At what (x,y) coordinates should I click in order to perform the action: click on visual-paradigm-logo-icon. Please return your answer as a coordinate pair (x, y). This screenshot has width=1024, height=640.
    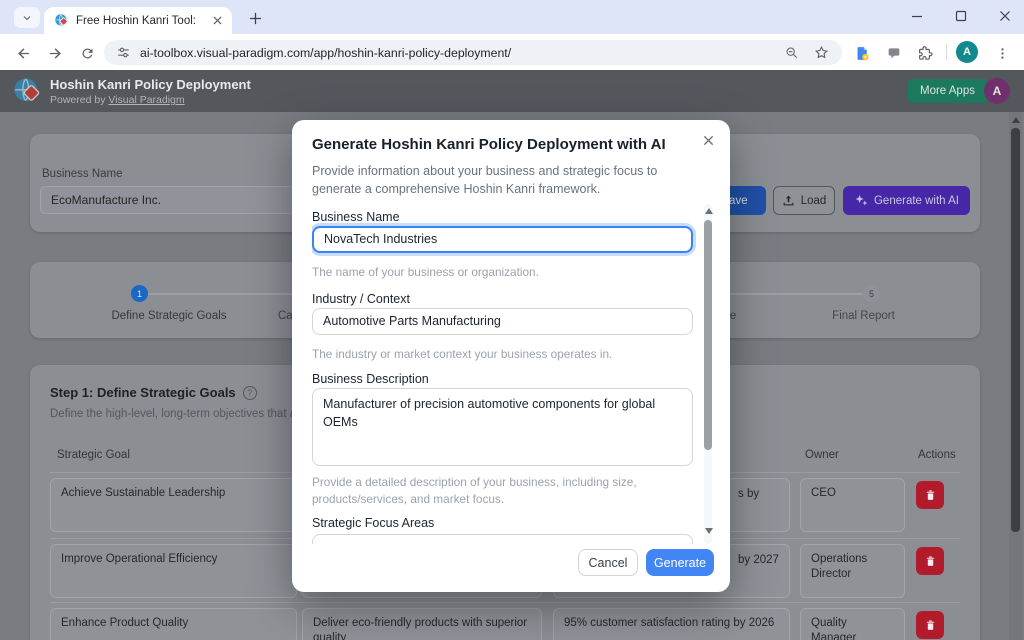
    Looking at the image, I should click on (27, 89).